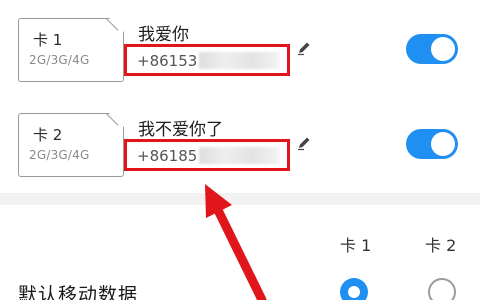 The height and width of the screenshot is (300, 480). Describe the element at coordinates (354, 289) in the screenshot. I see `radio-sim-1-selected` at that location.